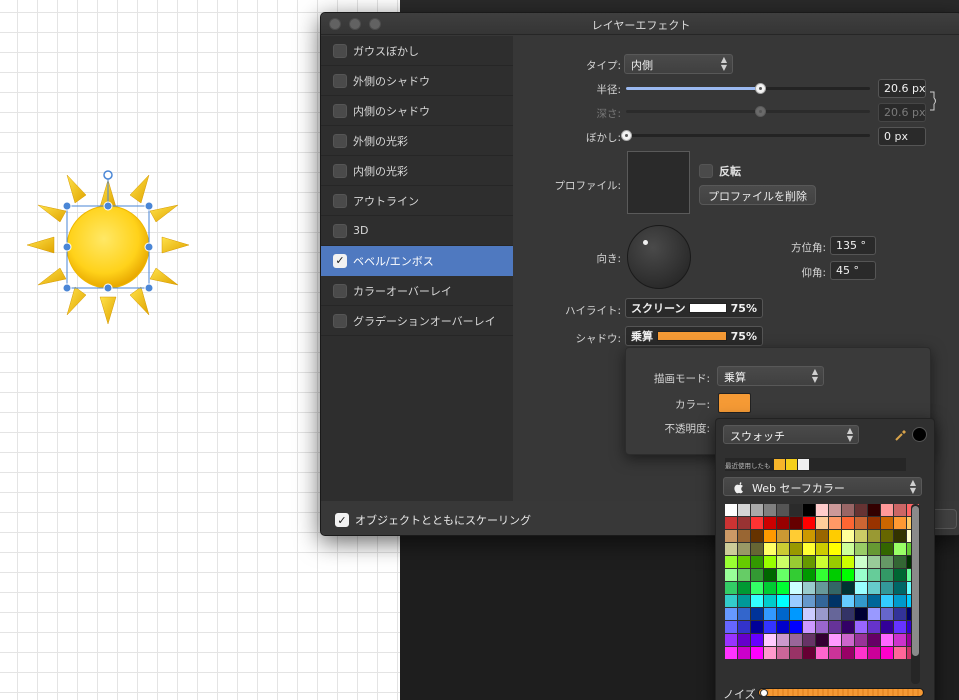 The height and width of the screenshot is (700, 959). Describe the element at coordinates (764, 693) in the screenshot. I see `noise-slider-knob` at that location.